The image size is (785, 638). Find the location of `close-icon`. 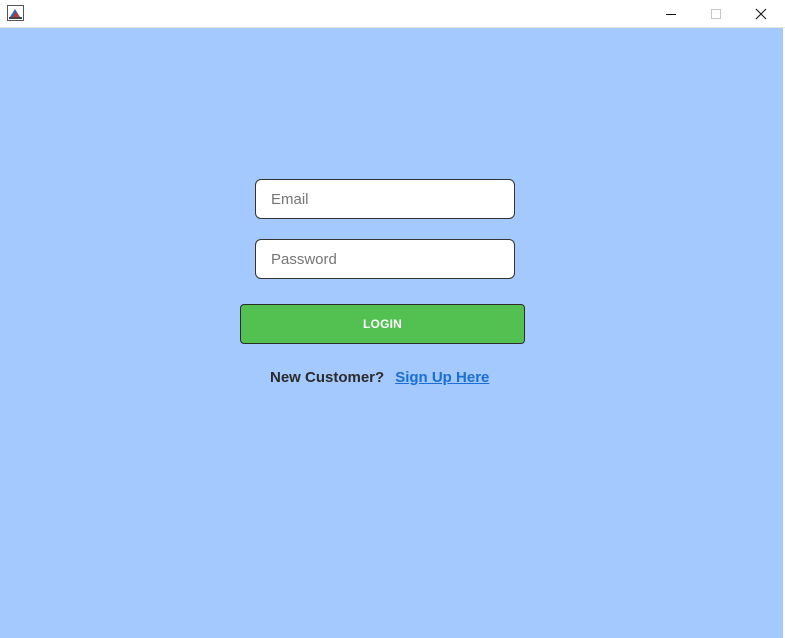

close-icon is located at coordinates (760, 14).